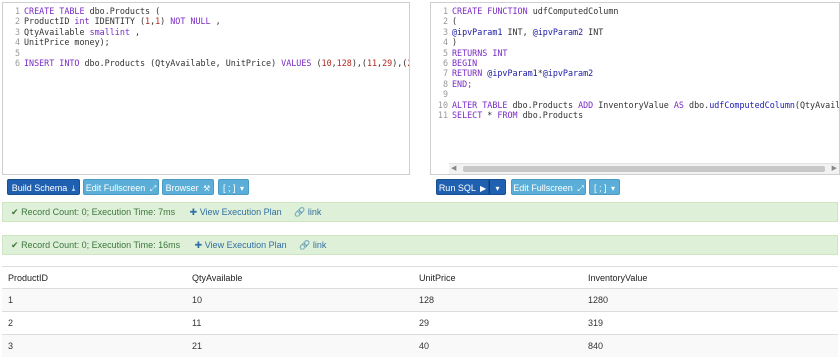 The height and width of the screenshot is (358, 840). What do you see at coordinates (470, 73) in the screenshot?
I see `code-token: RETURN` at bounding box center [470, 73].